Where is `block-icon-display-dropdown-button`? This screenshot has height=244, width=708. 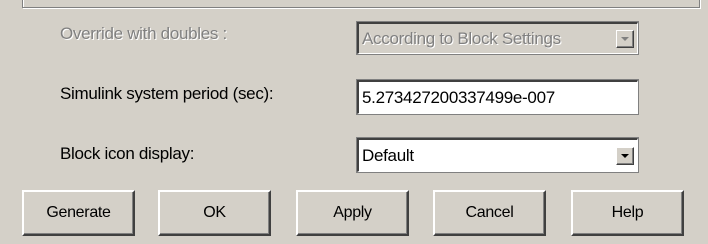
block-icon-display-dropdown-button is located at coordinates (625, 155).